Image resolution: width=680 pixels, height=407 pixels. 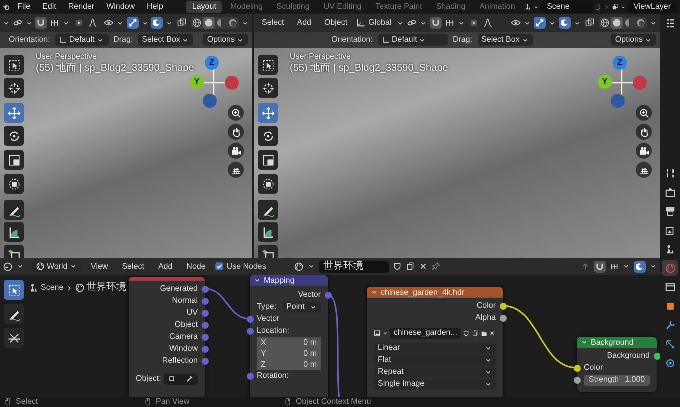 What do you see at coordinates (343, 7) in the screenshot?
I see `workspace-tab: UV Editing` at bounding box center [343, 7].